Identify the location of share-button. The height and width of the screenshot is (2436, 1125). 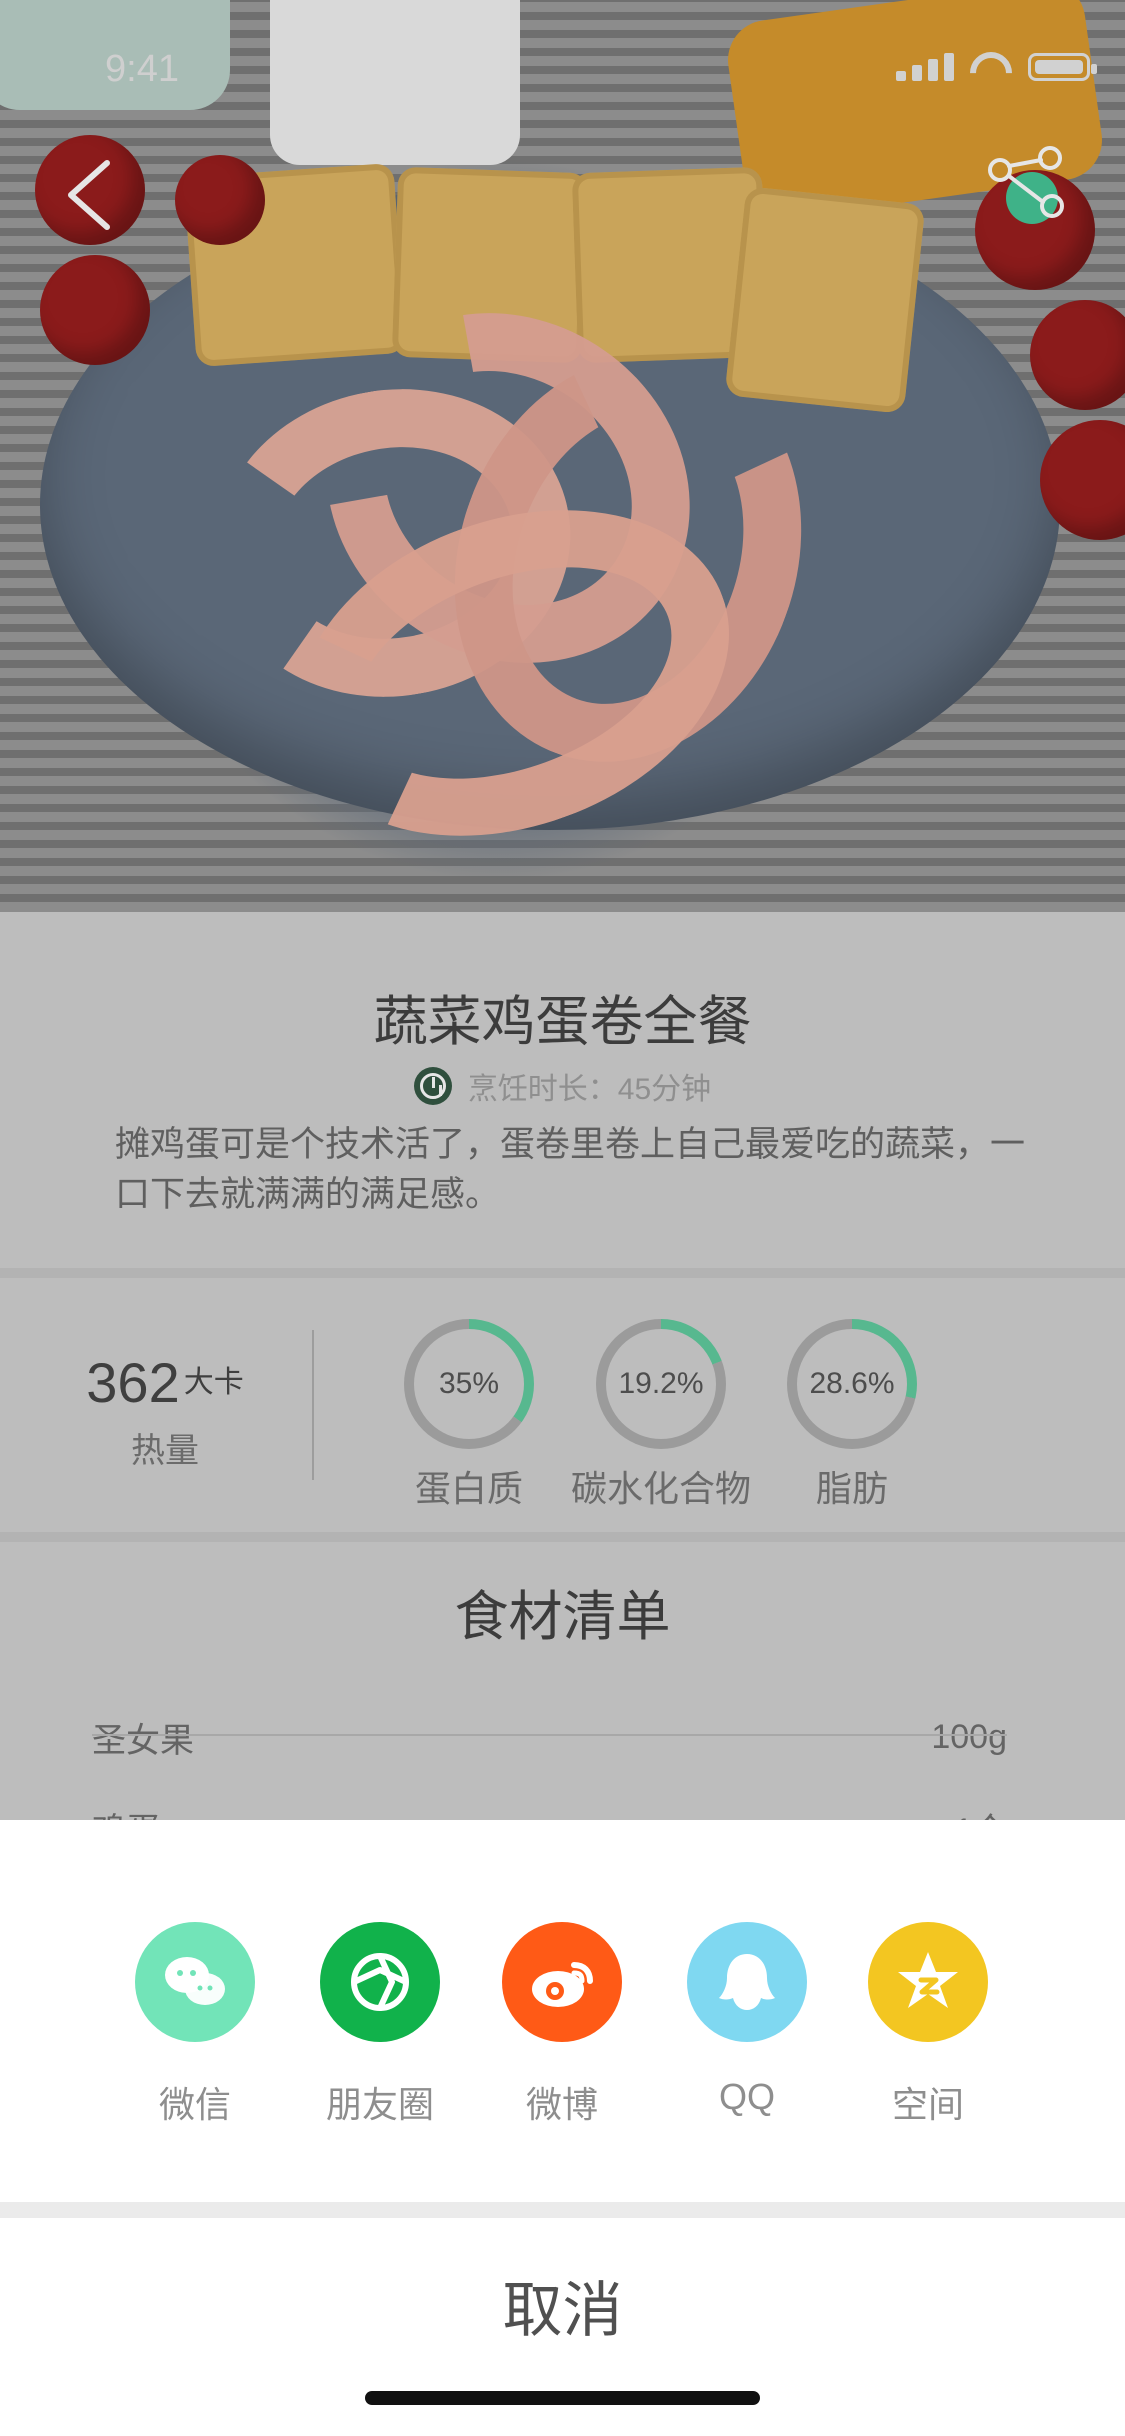
(1026, 186).